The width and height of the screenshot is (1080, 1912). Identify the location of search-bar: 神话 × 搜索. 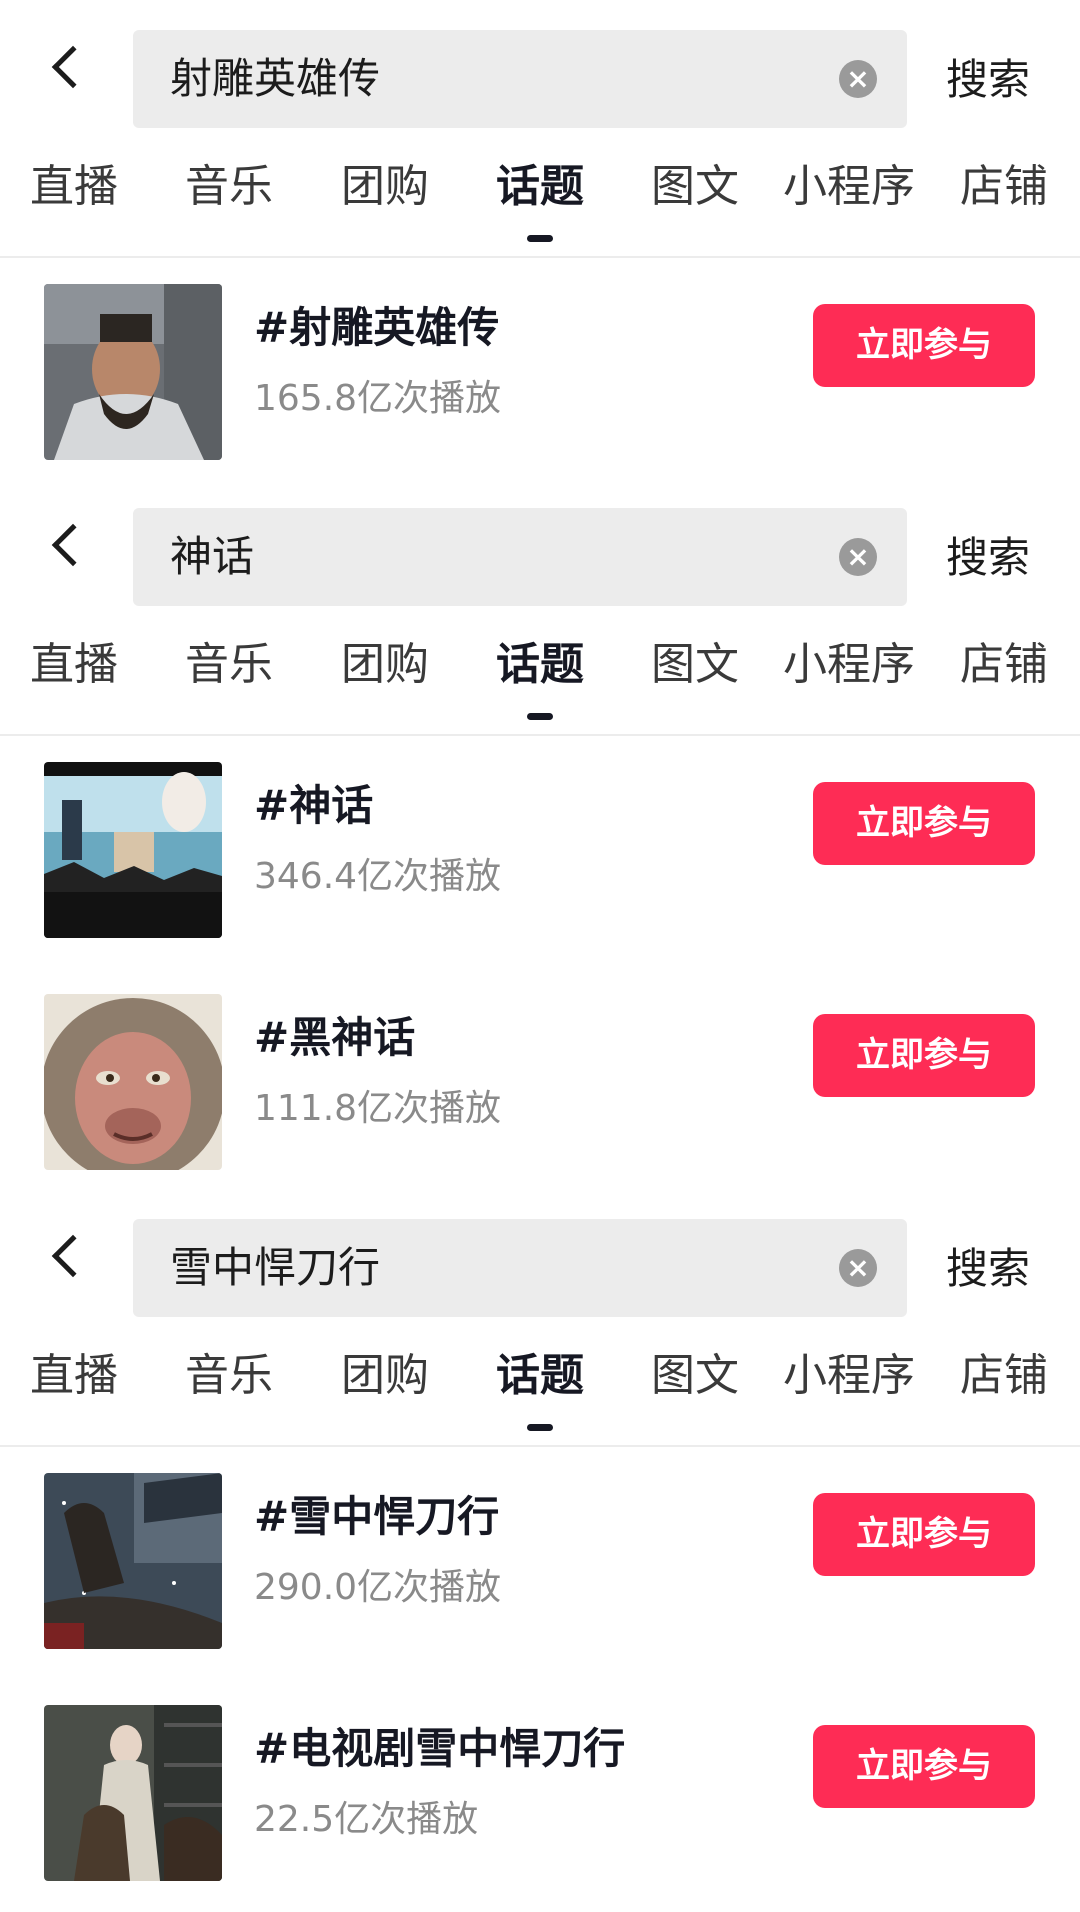
(540, 545).